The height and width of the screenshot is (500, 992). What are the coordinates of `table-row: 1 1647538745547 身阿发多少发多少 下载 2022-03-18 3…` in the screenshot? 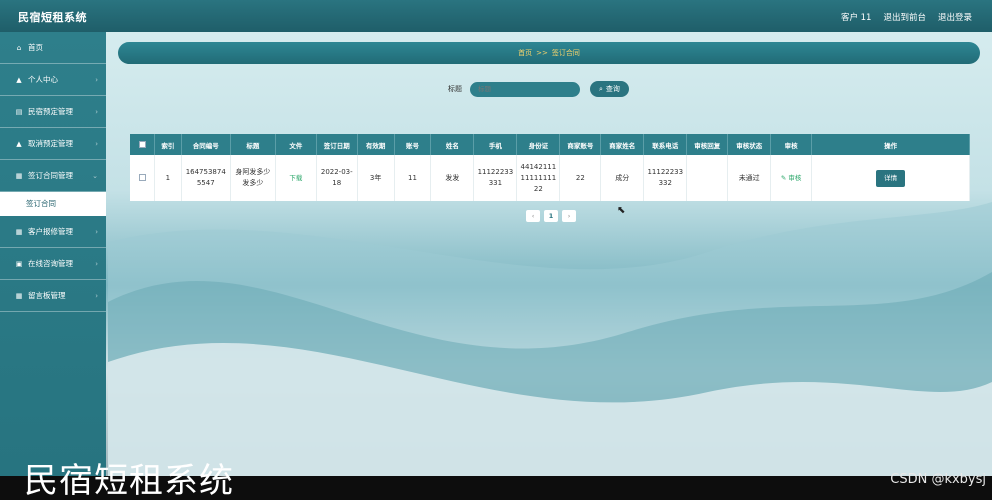 It's located at (550, 178).